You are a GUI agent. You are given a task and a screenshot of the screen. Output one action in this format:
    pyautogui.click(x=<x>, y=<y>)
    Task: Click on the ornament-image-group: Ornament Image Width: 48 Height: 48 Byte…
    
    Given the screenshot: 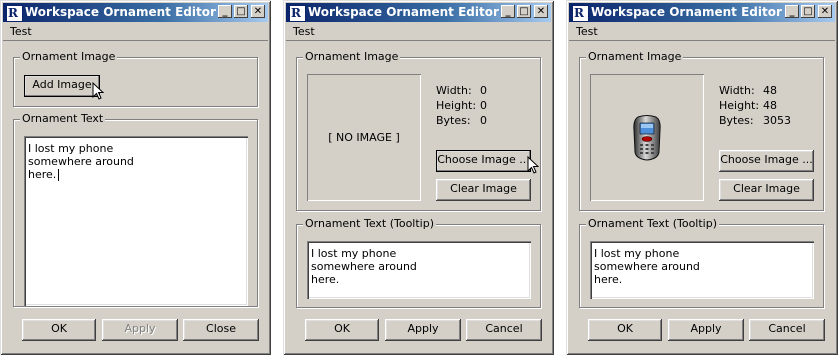 What is the action you would take?
    pyautogui.click(x=701, y=130)
    